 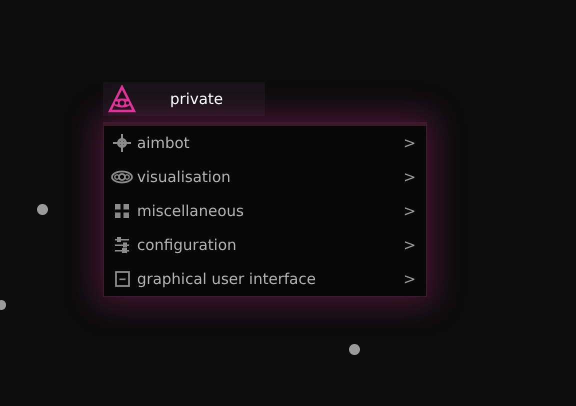 I want to click on triangle-eye-icon, so click(x=122, y=99).